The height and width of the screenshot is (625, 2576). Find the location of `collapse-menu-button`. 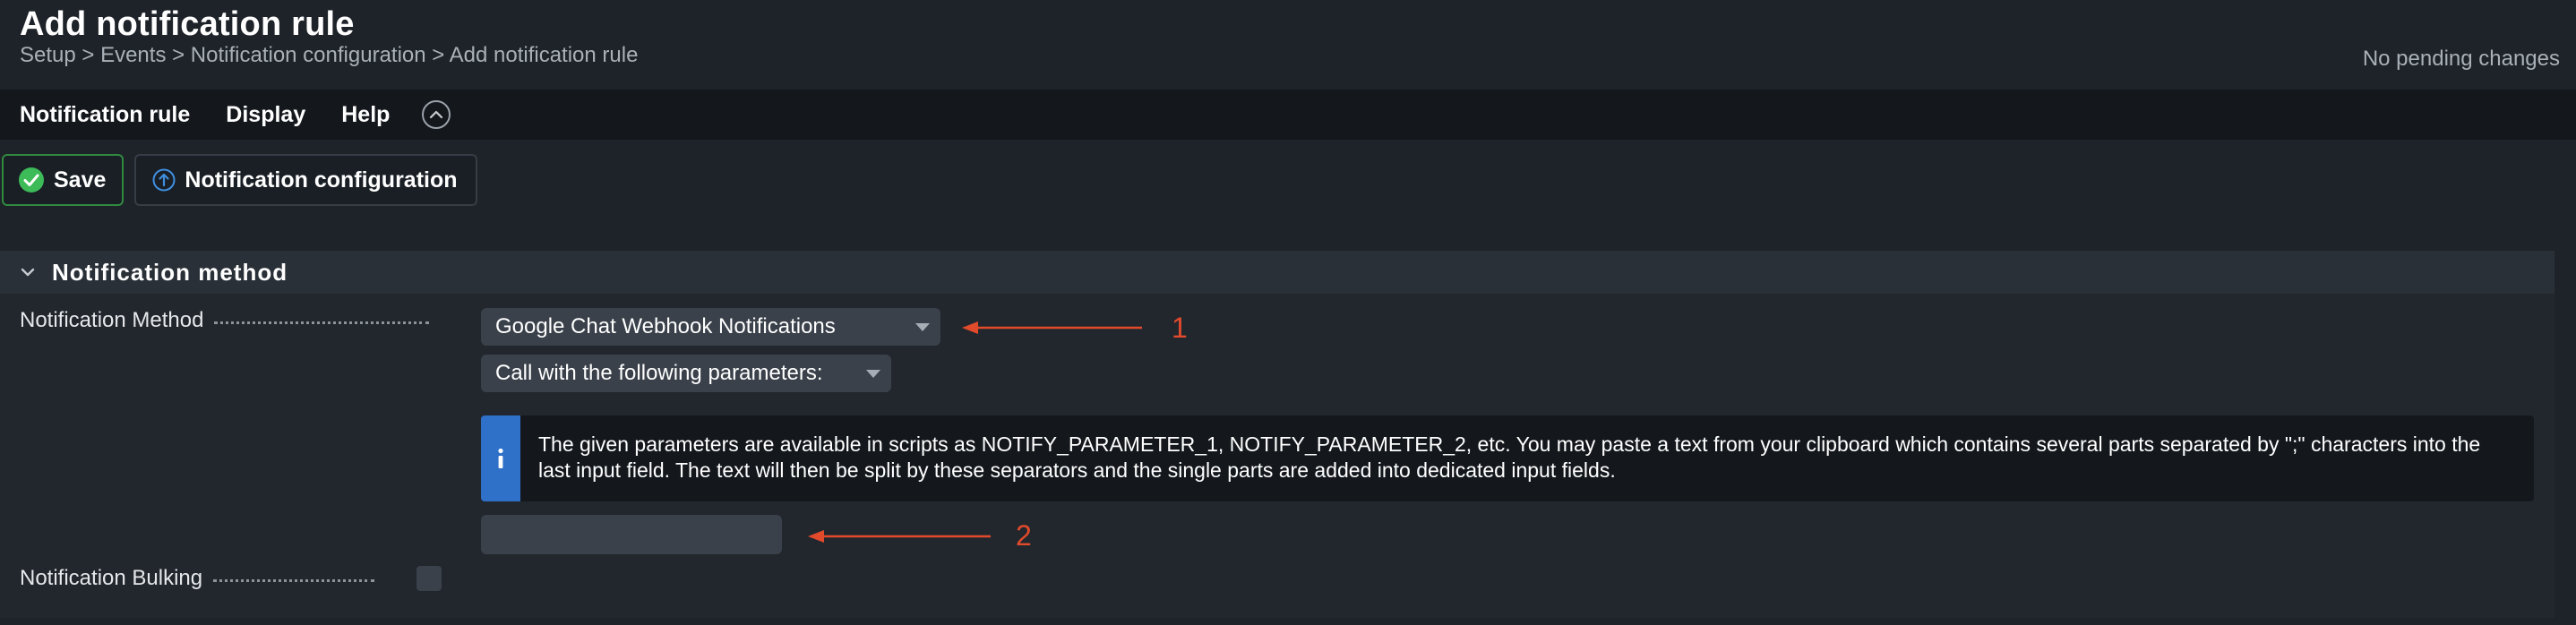

collapse-menu-button is located at coordinates (436, 114).